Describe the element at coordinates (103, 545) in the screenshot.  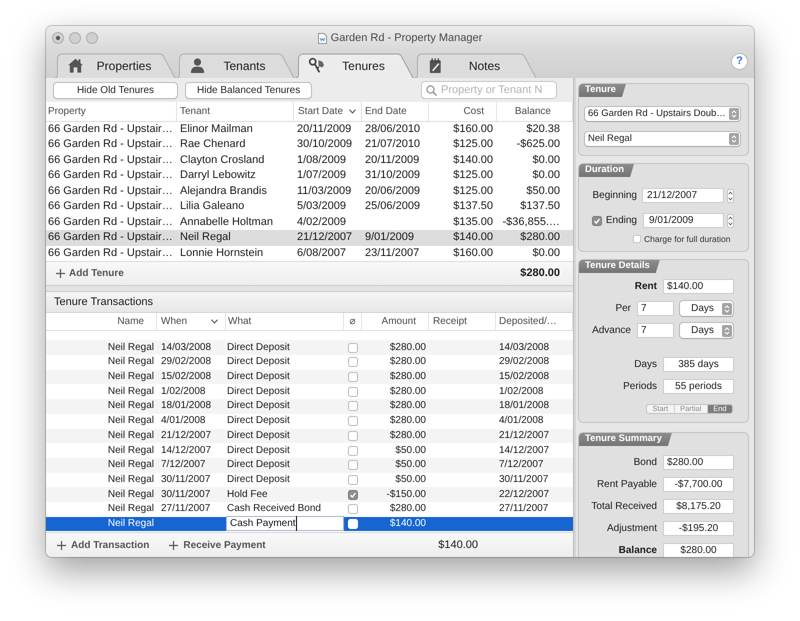
I see `add-transaction-button: Add Transaction` at that location.